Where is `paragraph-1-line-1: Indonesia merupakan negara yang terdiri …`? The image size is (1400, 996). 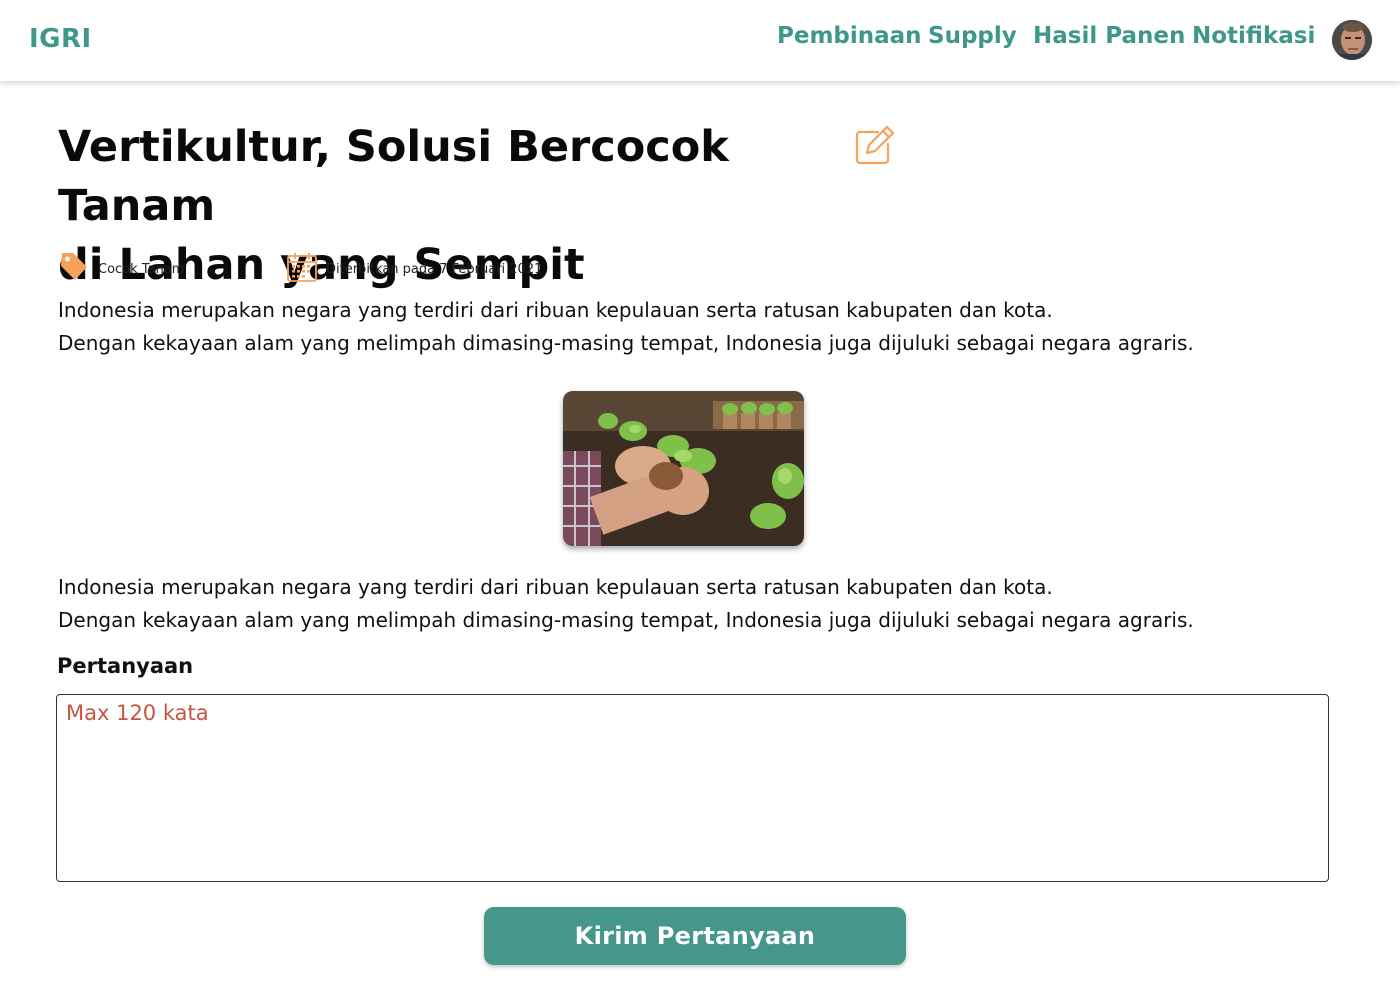
paragraph-1-line-1: Indonesia merupakan negara yang terdiri … is located at coordinates (555, 310).